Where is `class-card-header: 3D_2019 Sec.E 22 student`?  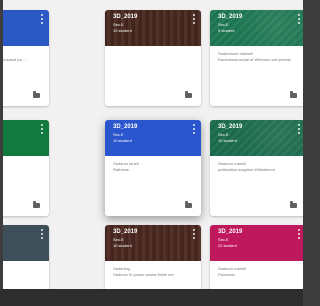 class-card-header: 3D_2019 Sec.E 22 student is located at coordinates (256, 243).